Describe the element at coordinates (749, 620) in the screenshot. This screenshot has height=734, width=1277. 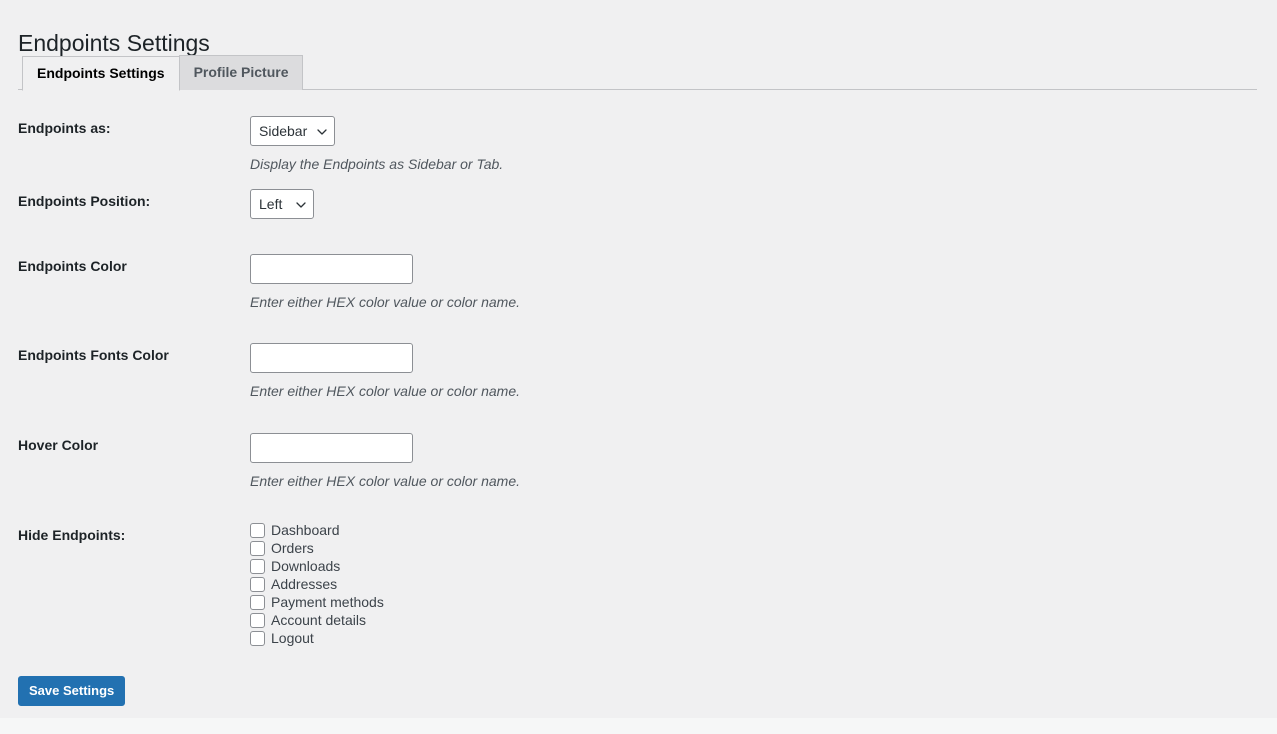
I see `hide-endpoint-row: Account details` at that location.